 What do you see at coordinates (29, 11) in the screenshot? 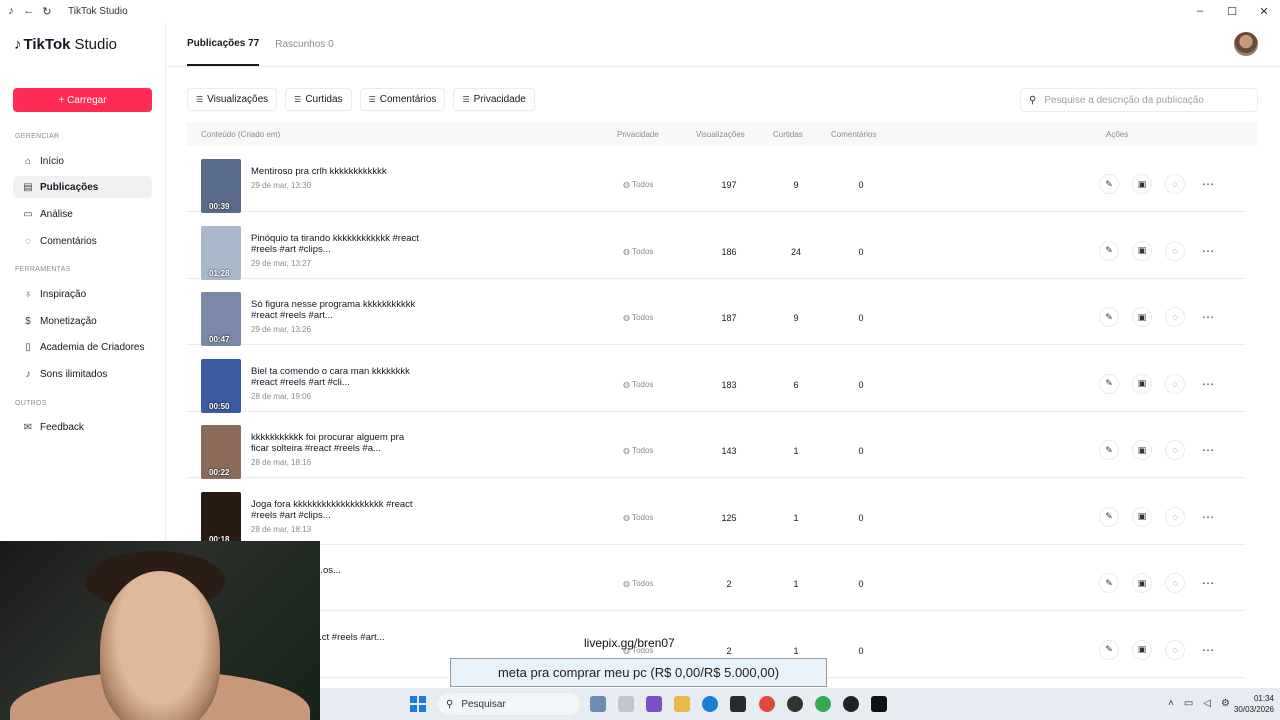
I see `back-icon: ←` at bounding box center [29, 11].